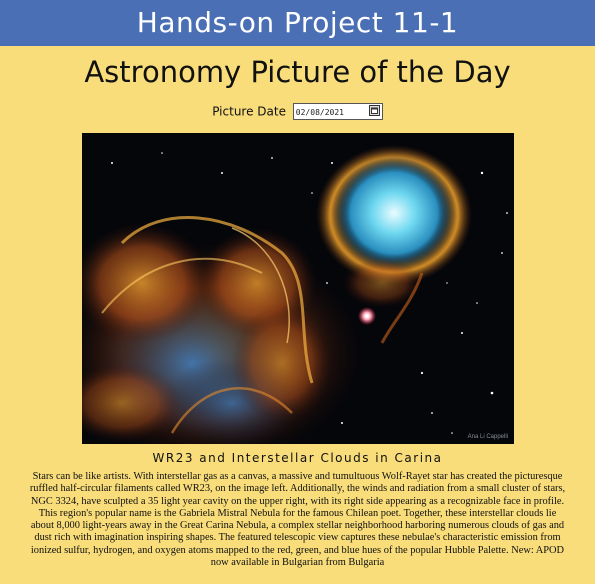 This screenshot has height=584, width=595. I want to click on picture-caption: WR23 and Interstellar Clouds in Carina, so click(297, 458).